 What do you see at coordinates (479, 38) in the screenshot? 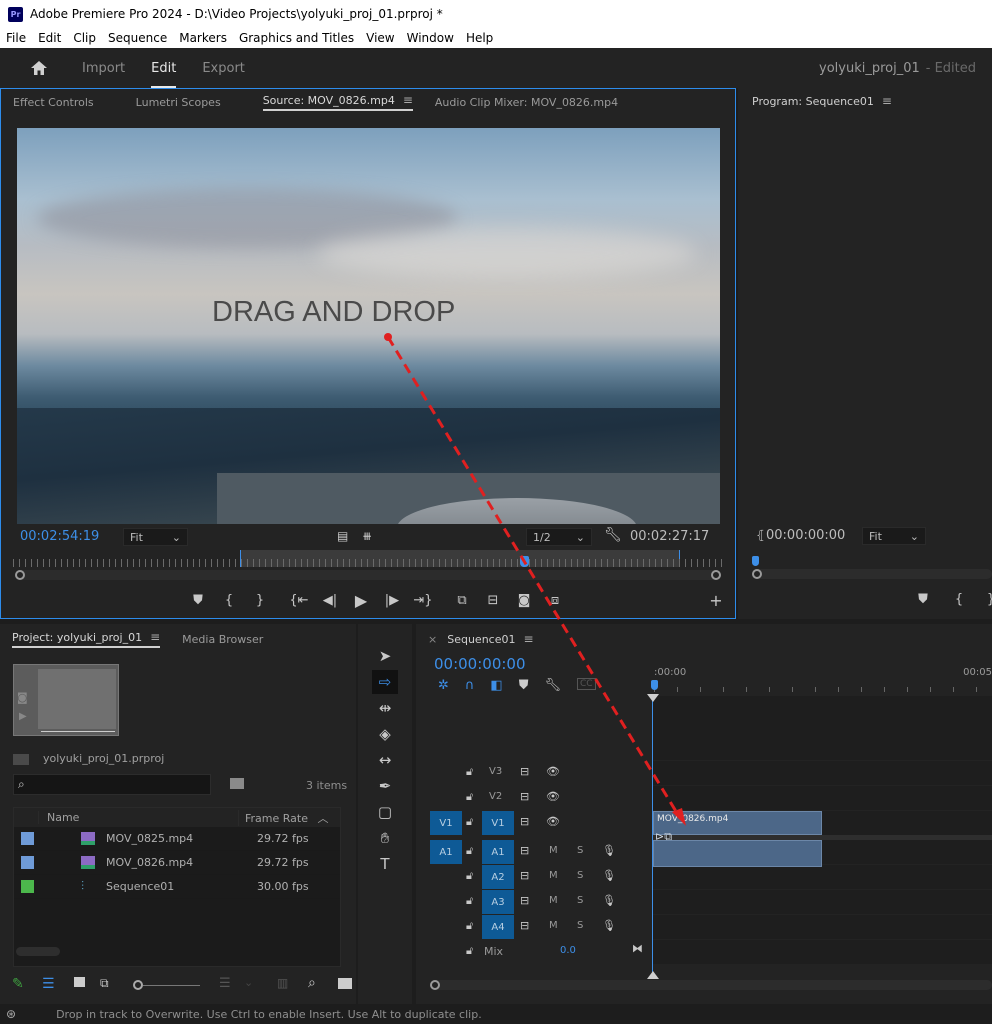
I see `menu-help: Help` at bounding box center [479, 38].